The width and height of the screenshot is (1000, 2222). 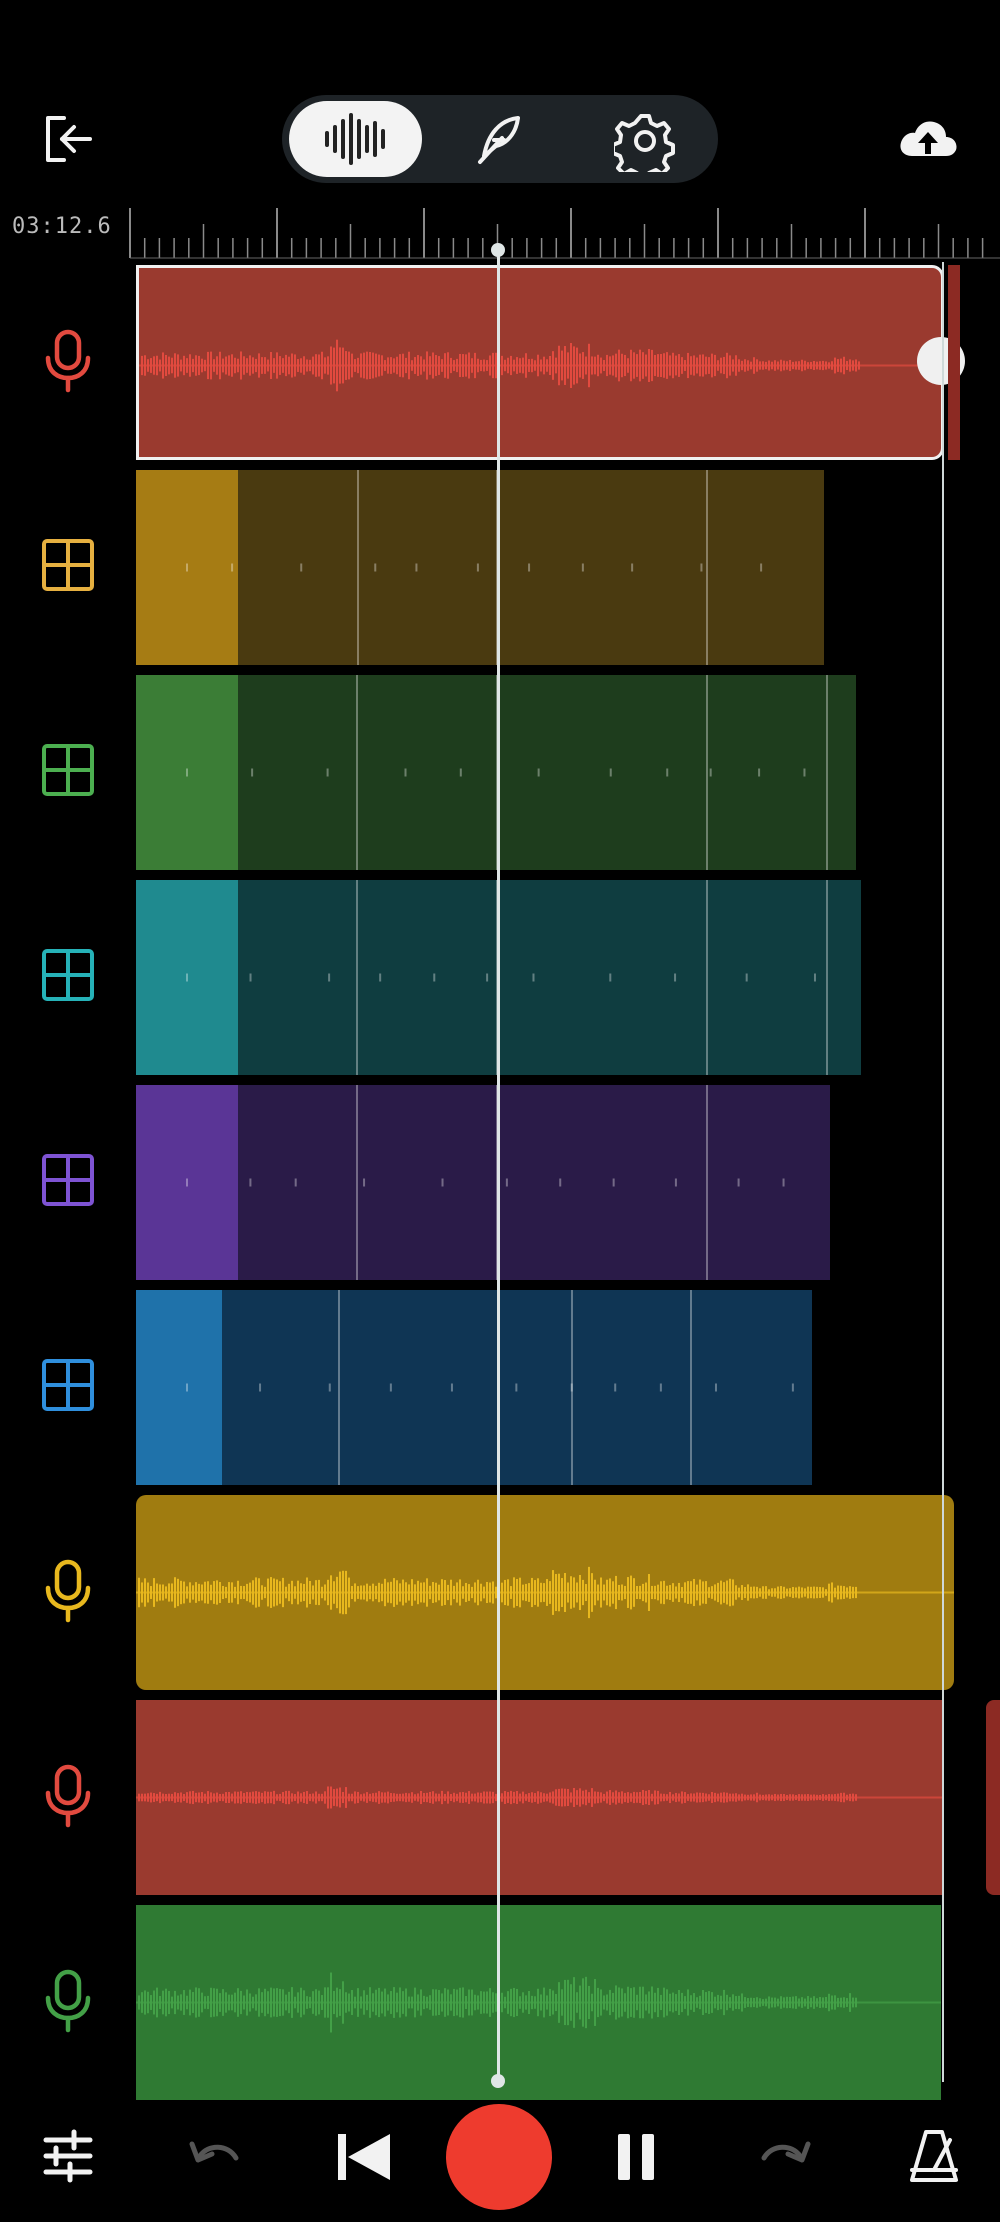 What do you see at coordinates (68, 2156) in the screenshot?
I see `mixer-sliders-icon` at bounding box center [68, 2156].